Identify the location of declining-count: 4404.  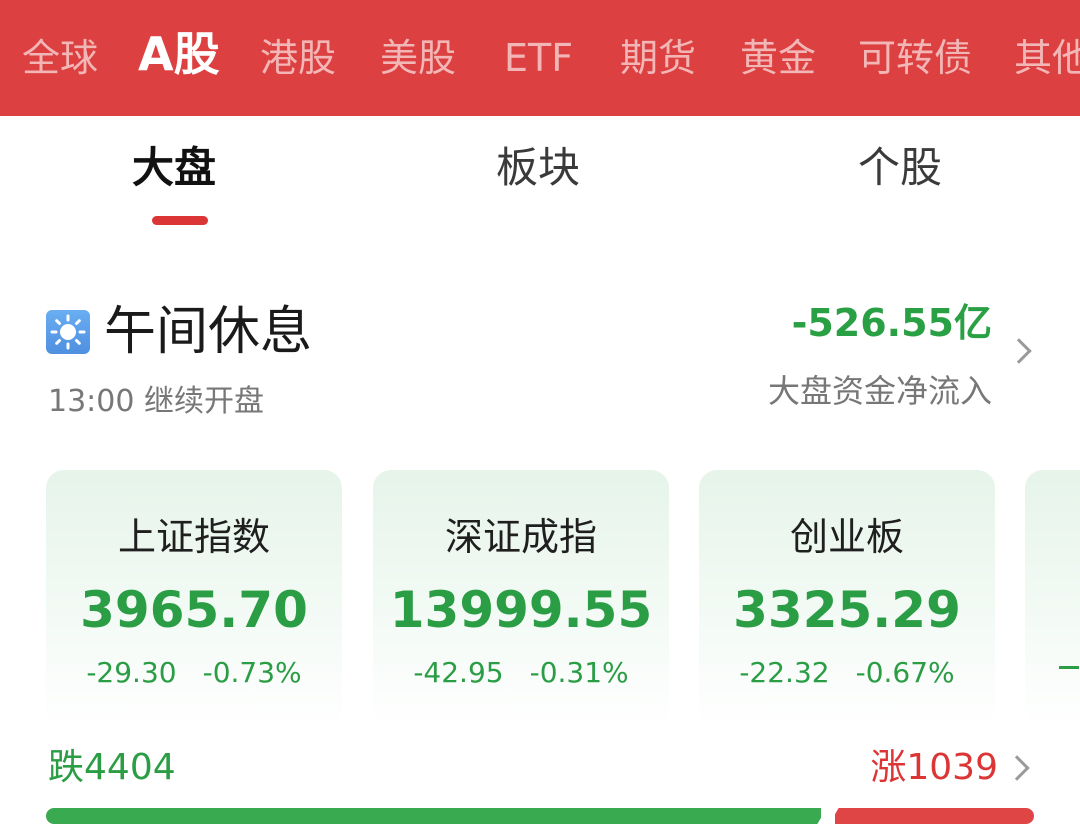
(130, 767).